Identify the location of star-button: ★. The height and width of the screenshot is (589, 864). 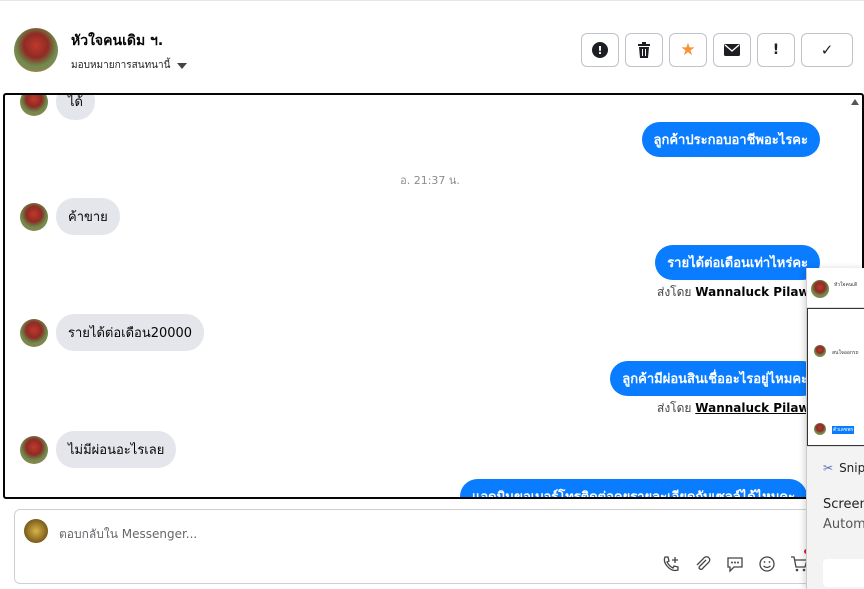
(688, 50).